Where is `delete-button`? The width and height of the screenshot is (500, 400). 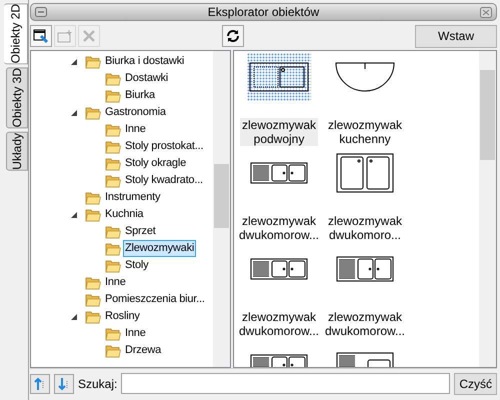 delete-button is located at coordinates (89, 36).